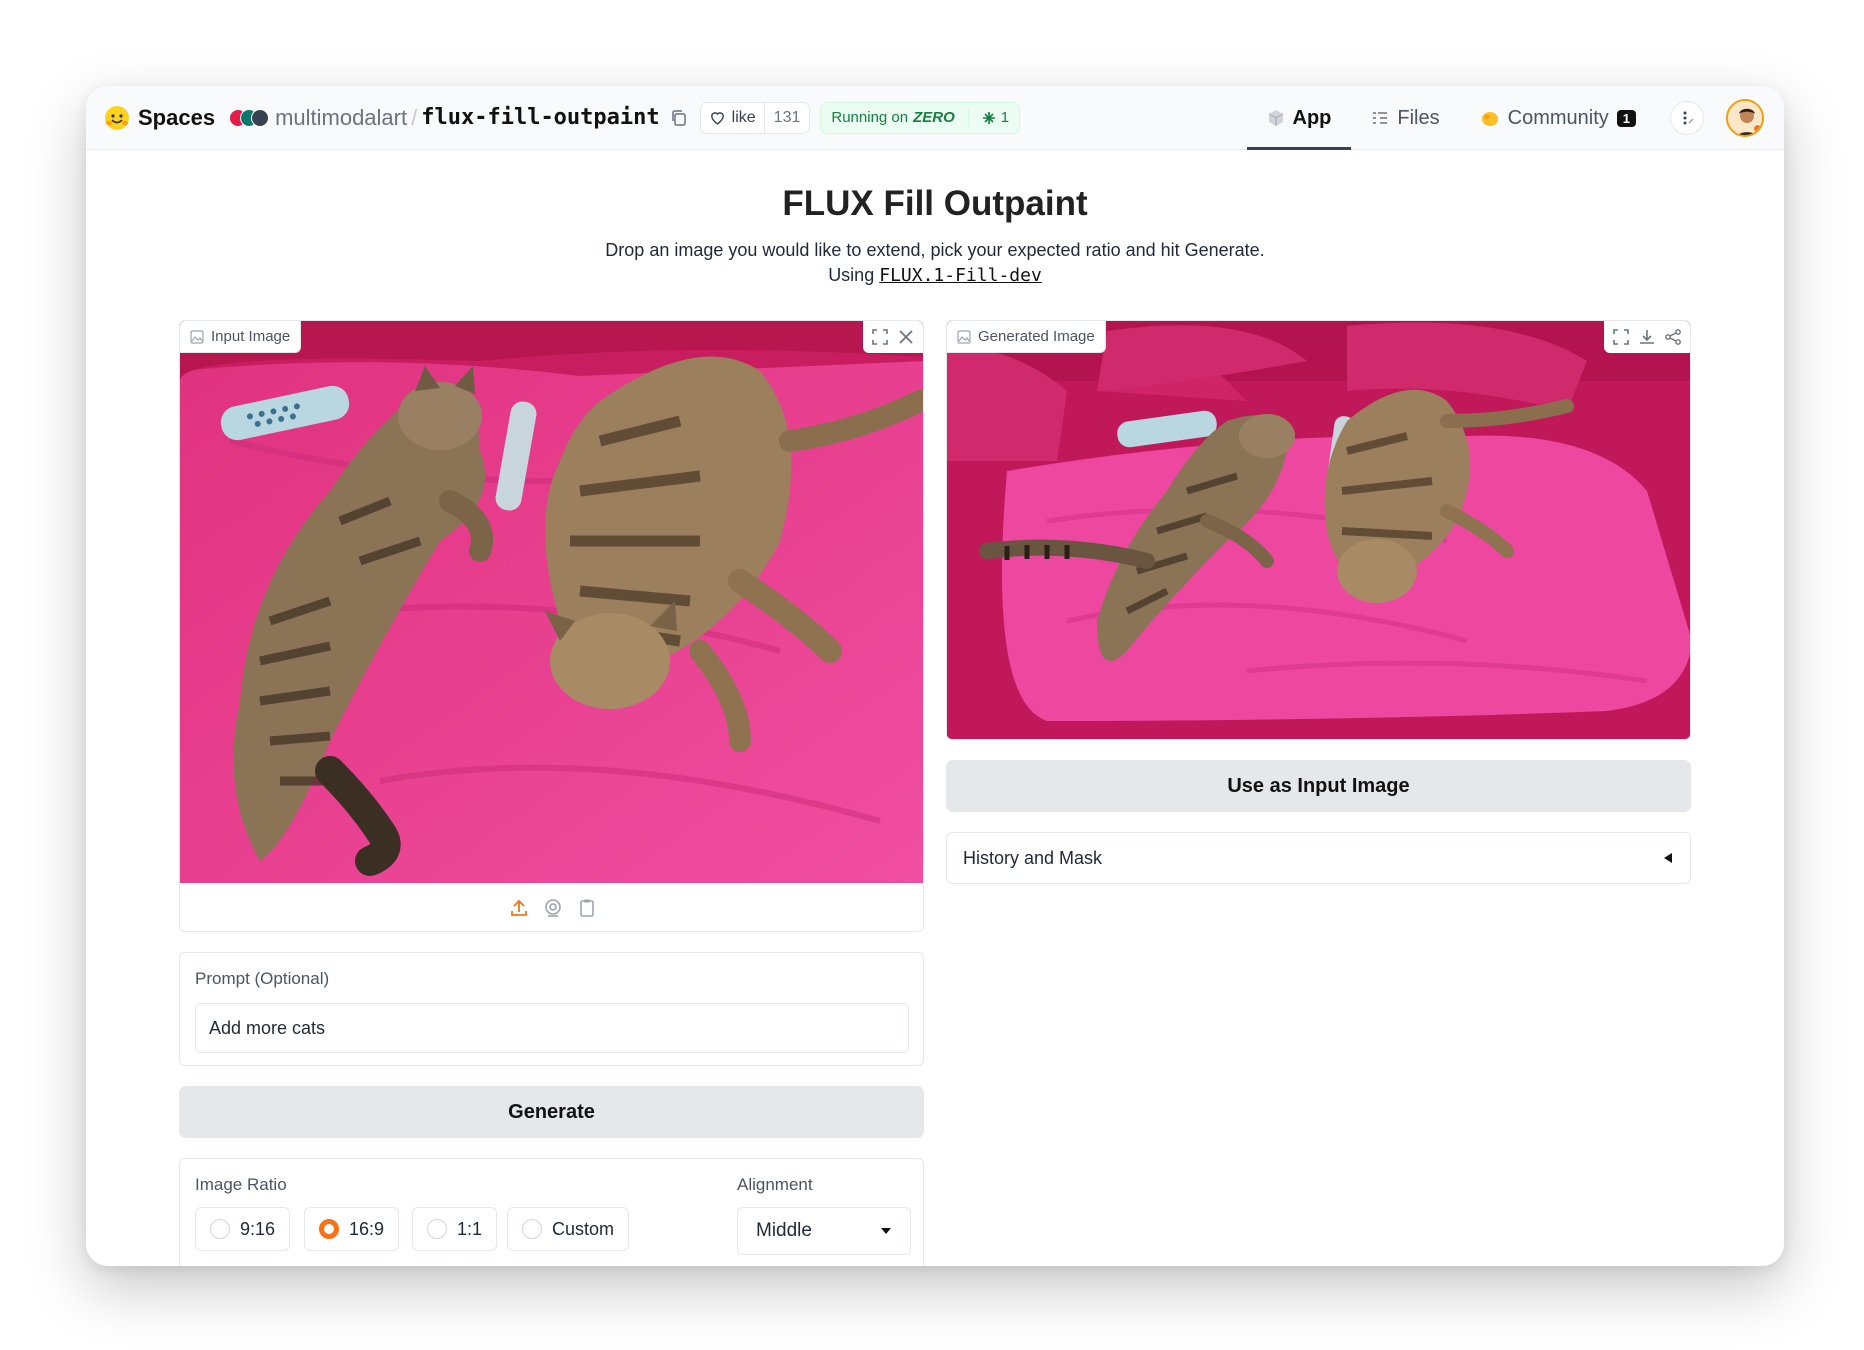  I want to click on ratio-option-label: 16:9, so click(367, 1228).